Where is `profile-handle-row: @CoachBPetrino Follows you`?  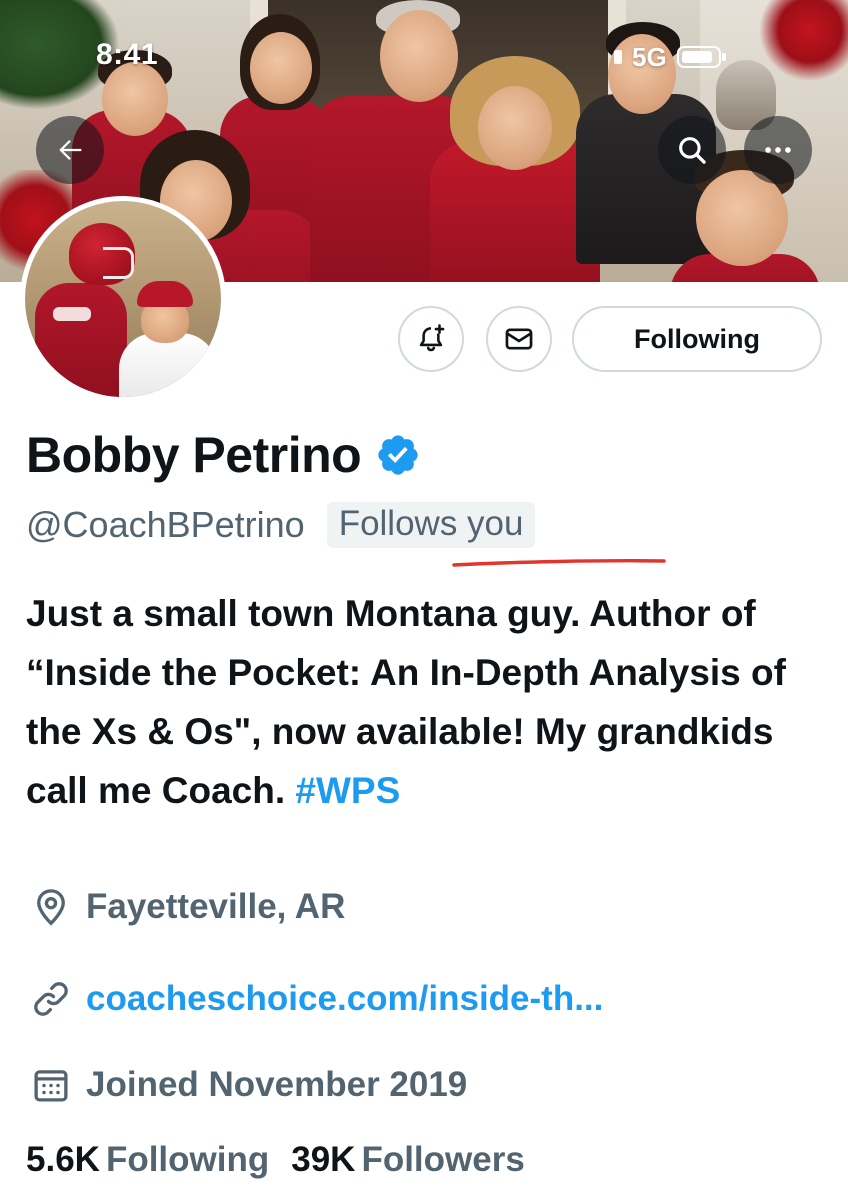 profile-handle-row: @CoachBPetrino Follows you is located at coordinates (281, 525).